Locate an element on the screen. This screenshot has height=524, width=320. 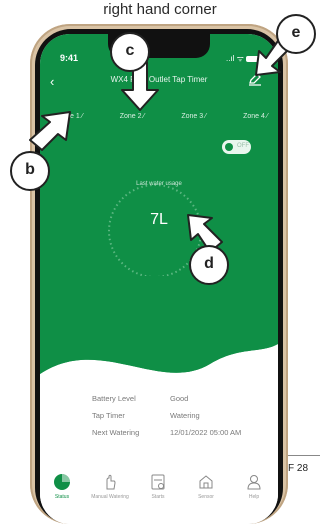
nav-starts: Starts is located at coordinates (158, 486).